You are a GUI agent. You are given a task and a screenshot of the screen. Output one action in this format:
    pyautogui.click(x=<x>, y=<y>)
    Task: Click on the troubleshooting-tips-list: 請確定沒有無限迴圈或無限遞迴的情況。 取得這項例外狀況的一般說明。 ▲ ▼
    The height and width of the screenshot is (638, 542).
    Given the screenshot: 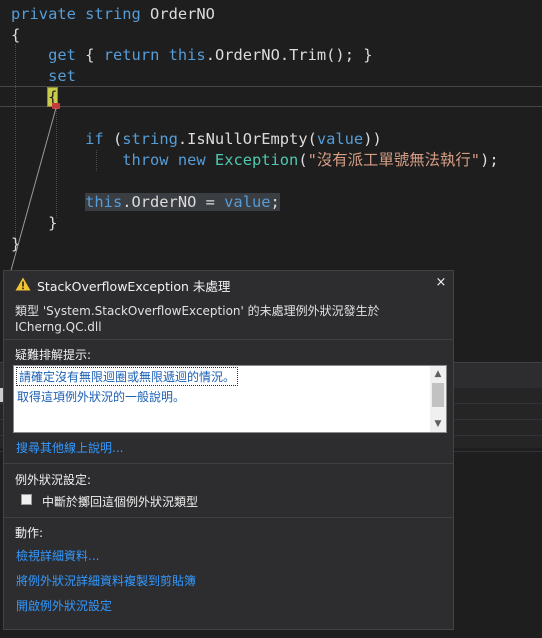 What is the action you would take?
    pyautogui.click(x=230, y=399)
    